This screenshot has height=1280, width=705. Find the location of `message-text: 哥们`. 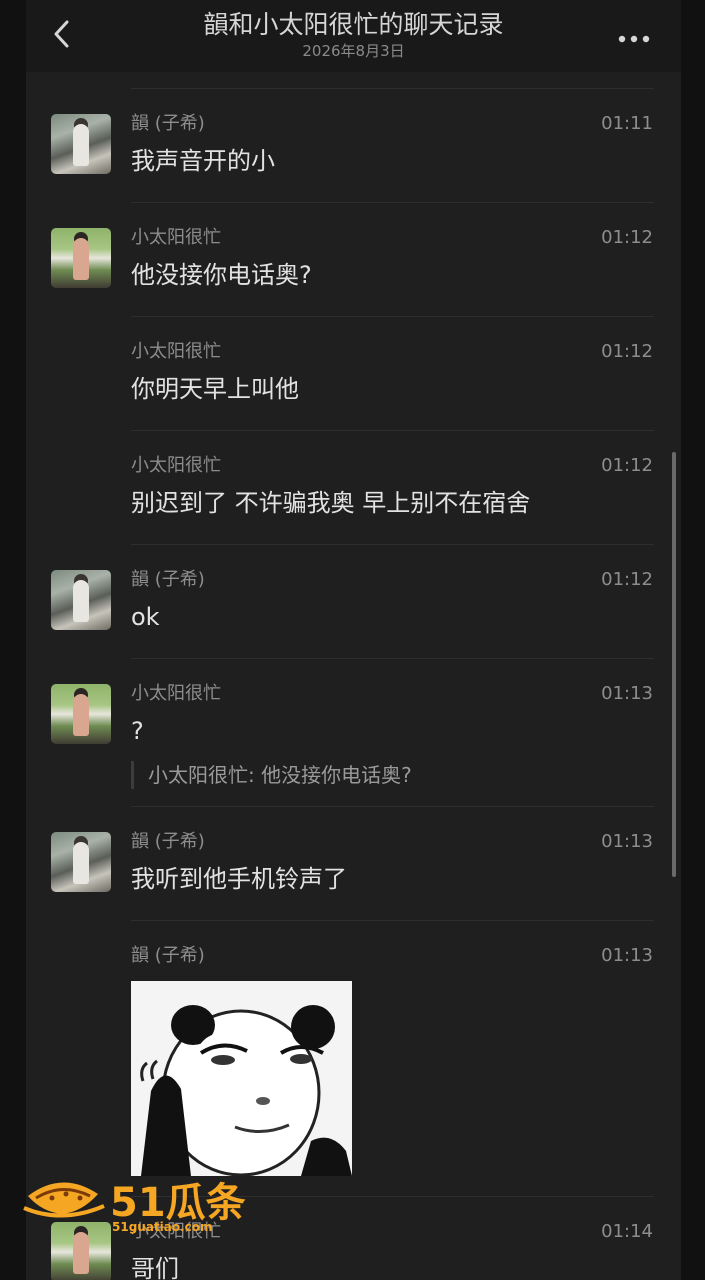

message-text: 哥们 is located at coordinates (155, 1267).